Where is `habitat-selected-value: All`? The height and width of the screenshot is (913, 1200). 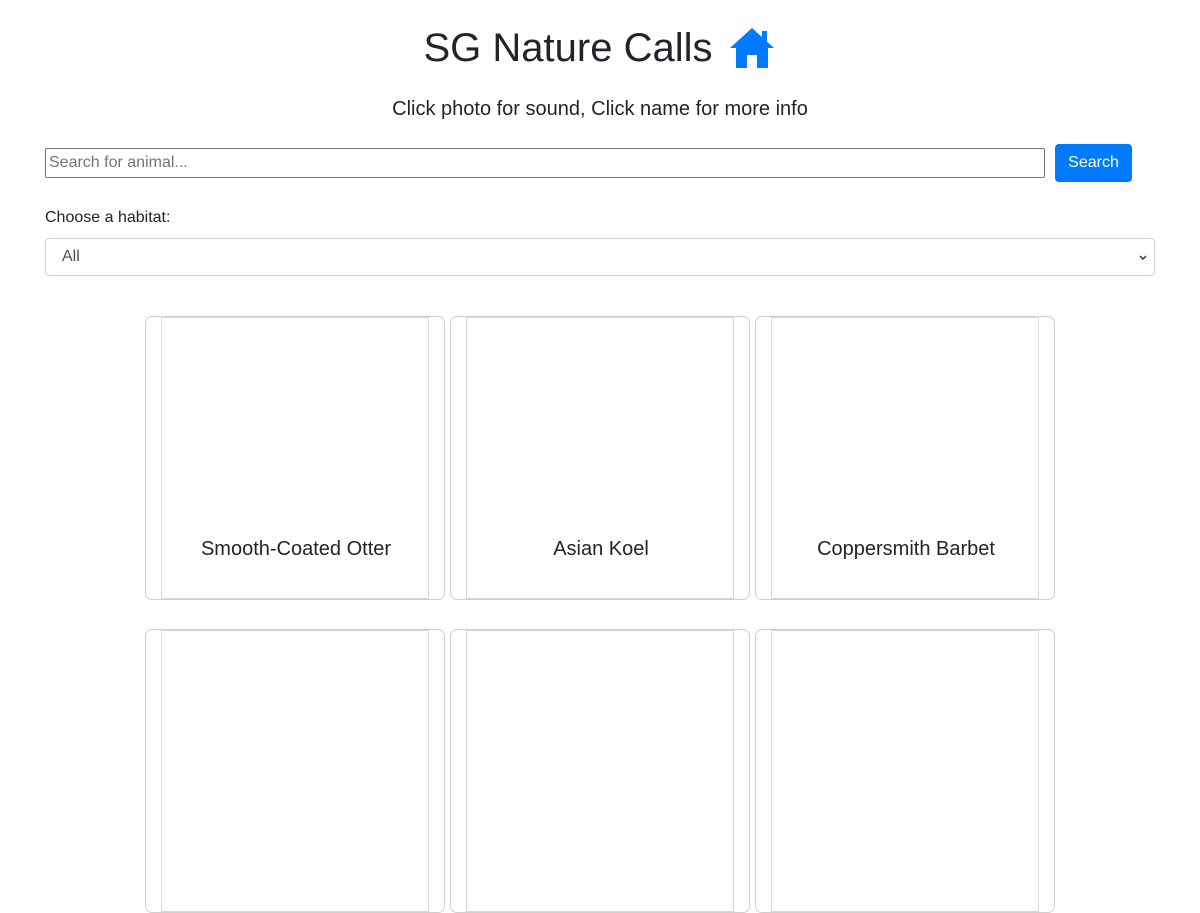 habitat-selected-value: All is located at coordinates (71, 256).